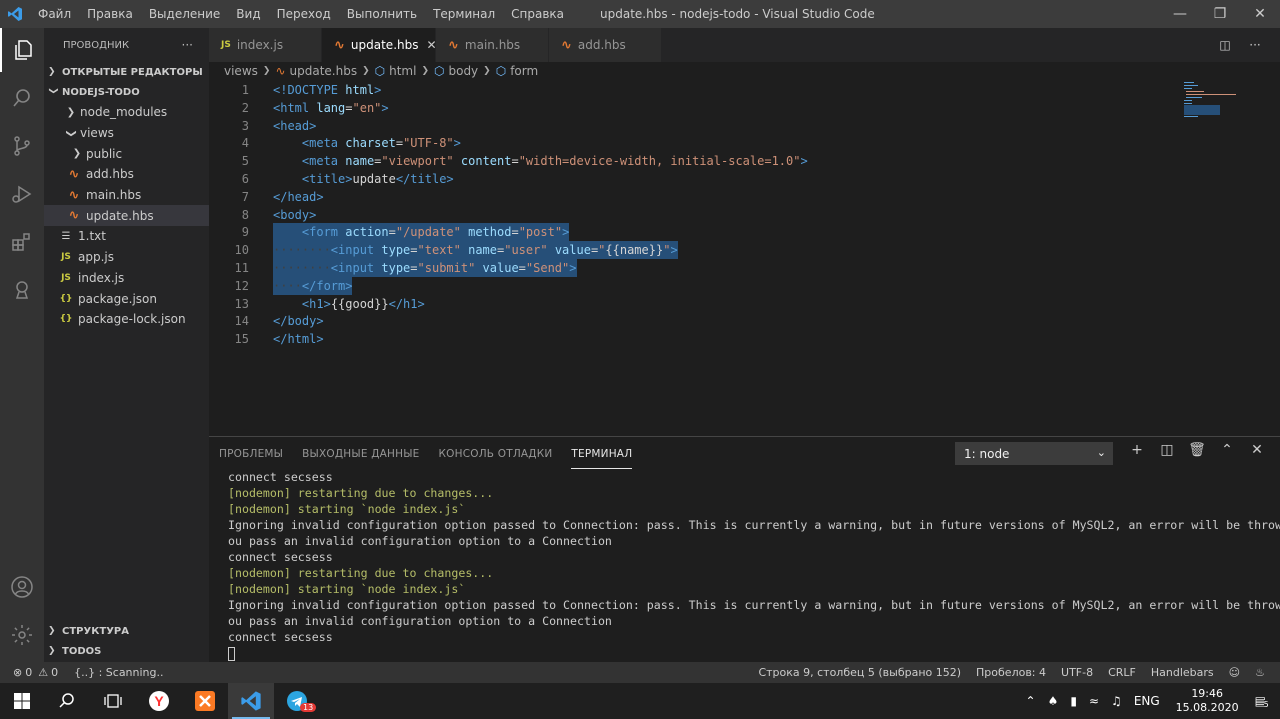 This screenshot has height=719, width=1280. I want to click on split-editor-icon: ◫, so click(1225, 45).